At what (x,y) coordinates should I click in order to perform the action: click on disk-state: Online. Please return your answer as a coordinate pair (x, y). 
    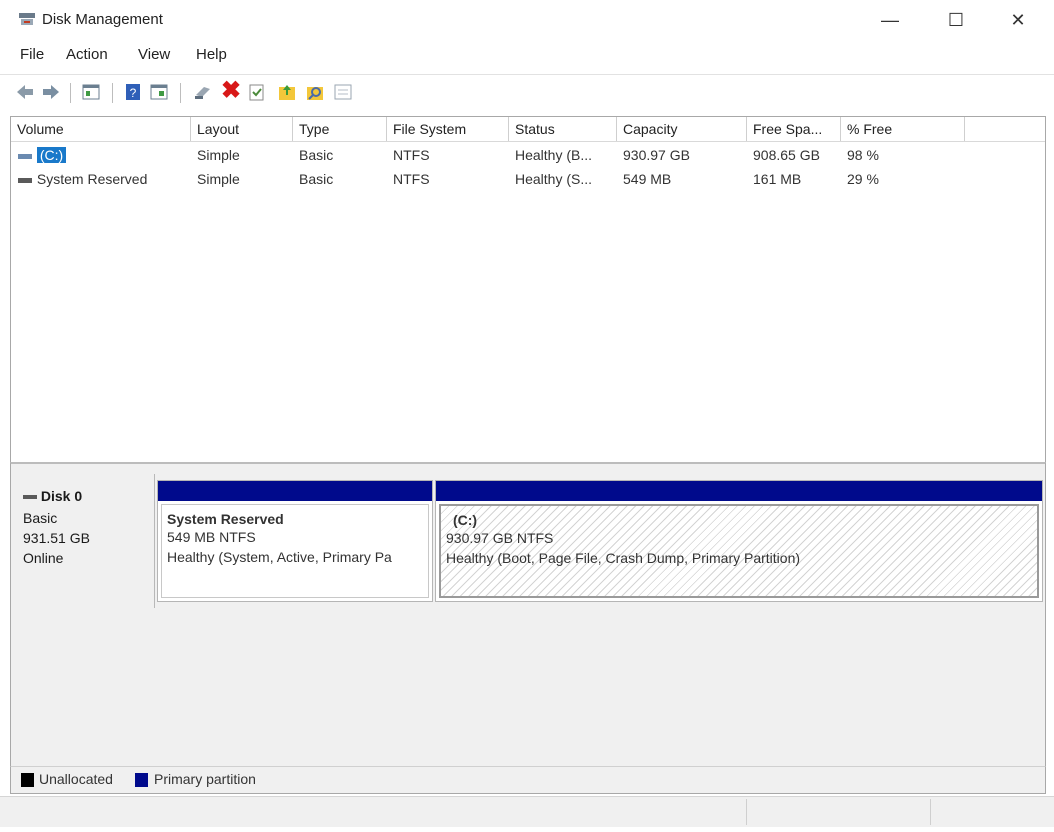
    Looking at the image, I should click on (43, 558).